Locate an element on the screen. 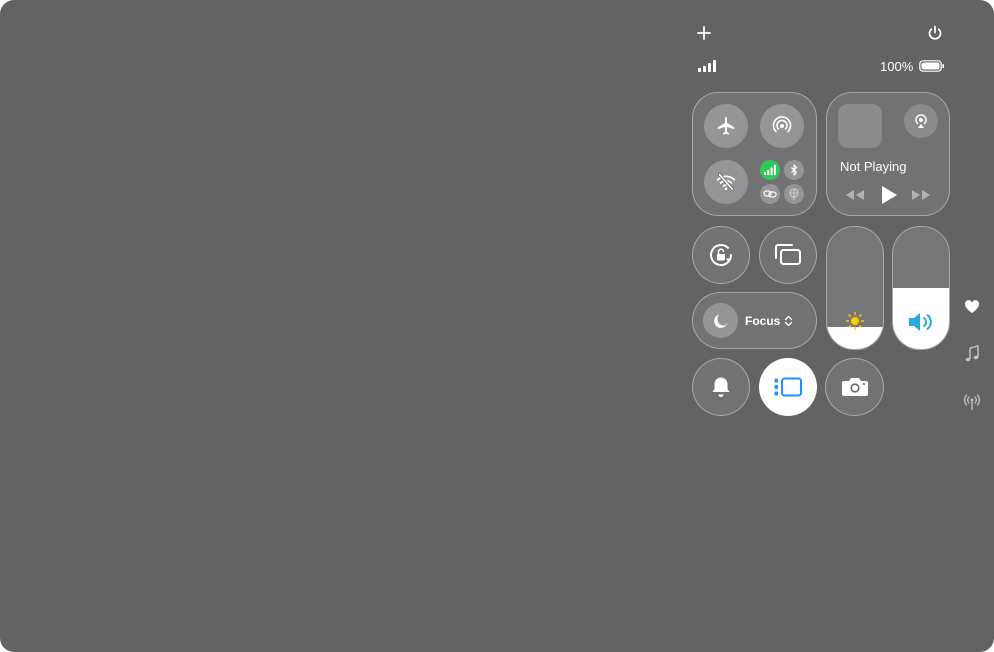 This screenshot has height=652, width=994. volume-slider is located at coordinates (921, 288).